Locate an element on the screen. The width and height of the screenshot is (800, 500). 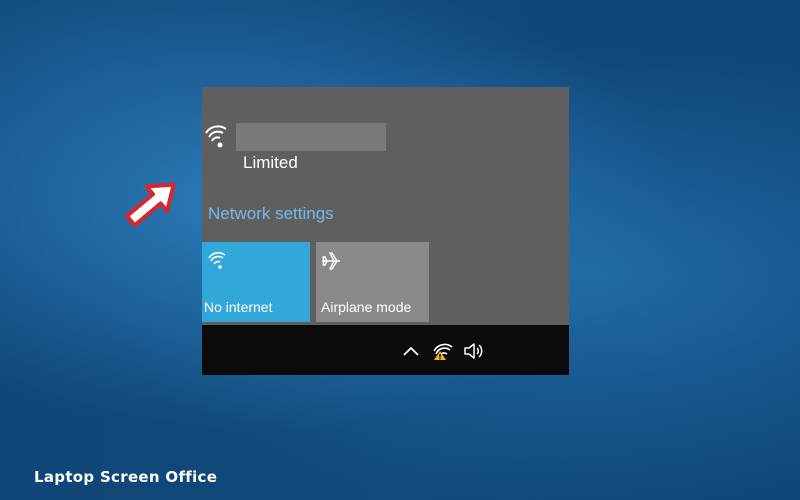
arrow-annotation-icon is located at coordinates (150, 205).